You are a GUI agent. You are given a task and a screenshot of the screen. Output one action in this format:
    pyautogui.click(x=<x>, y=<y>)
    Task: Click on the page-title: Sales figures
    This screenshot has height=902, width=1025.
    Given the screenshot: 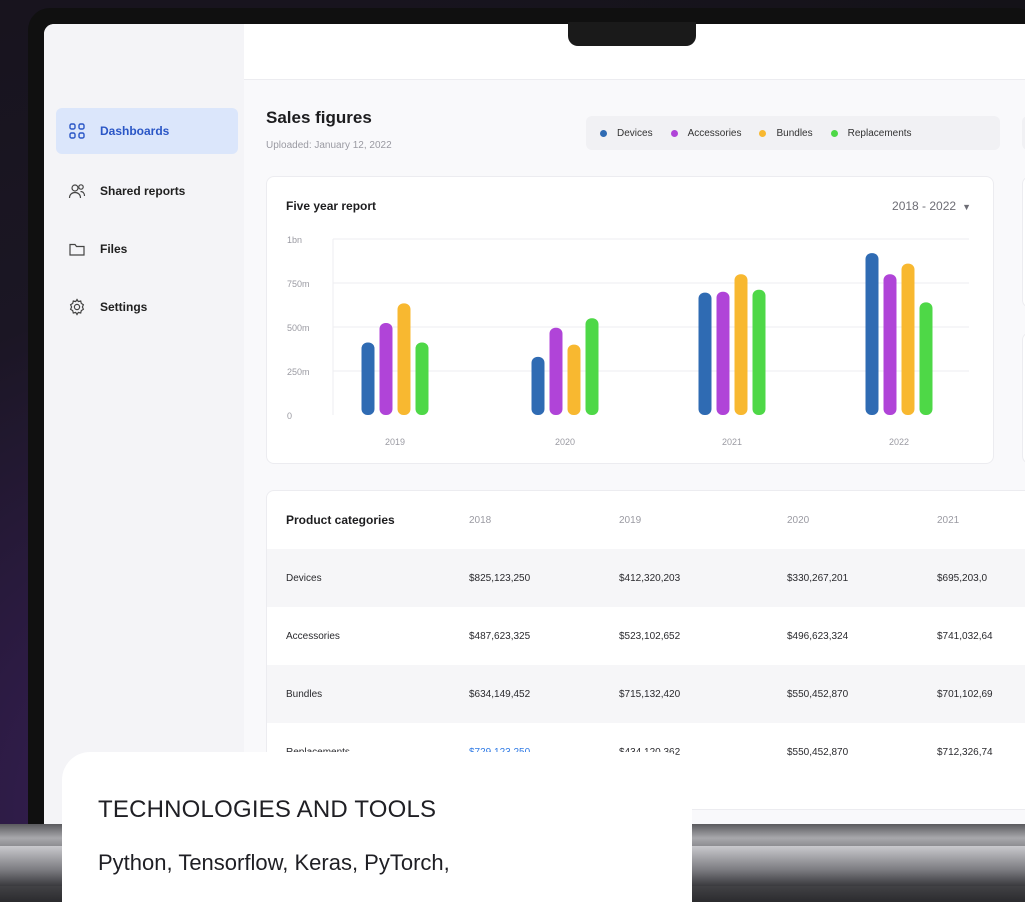 What is the action you would take?
    pyautogui.click(x=319, y=117)
    